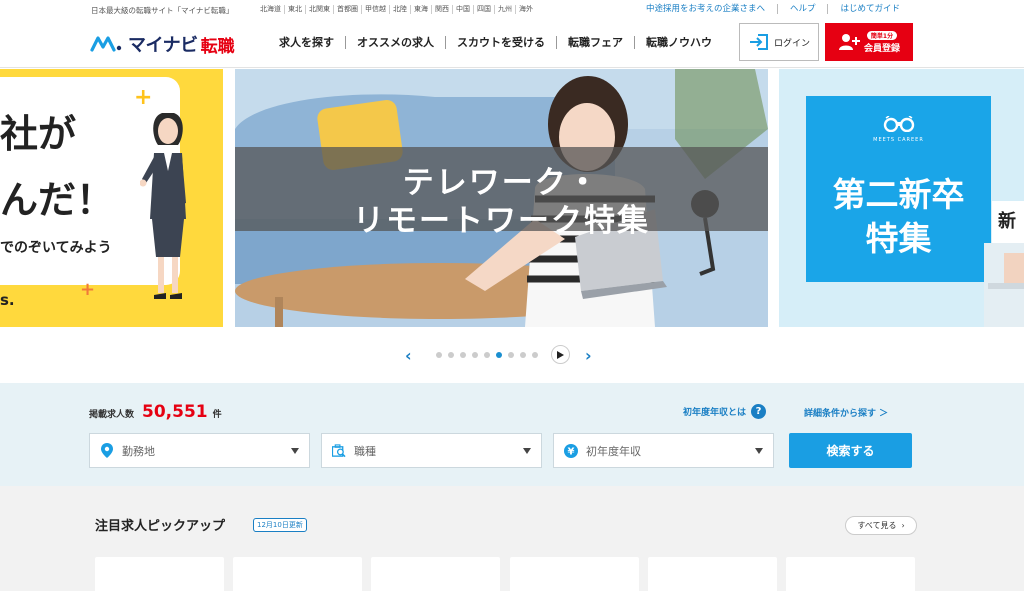 The image size is (1024, 591). Describe the element at coordinates (705, 9) in the screenshot. I see `corporate-link: 中途採用をお考えの企業さまへ` at that location.